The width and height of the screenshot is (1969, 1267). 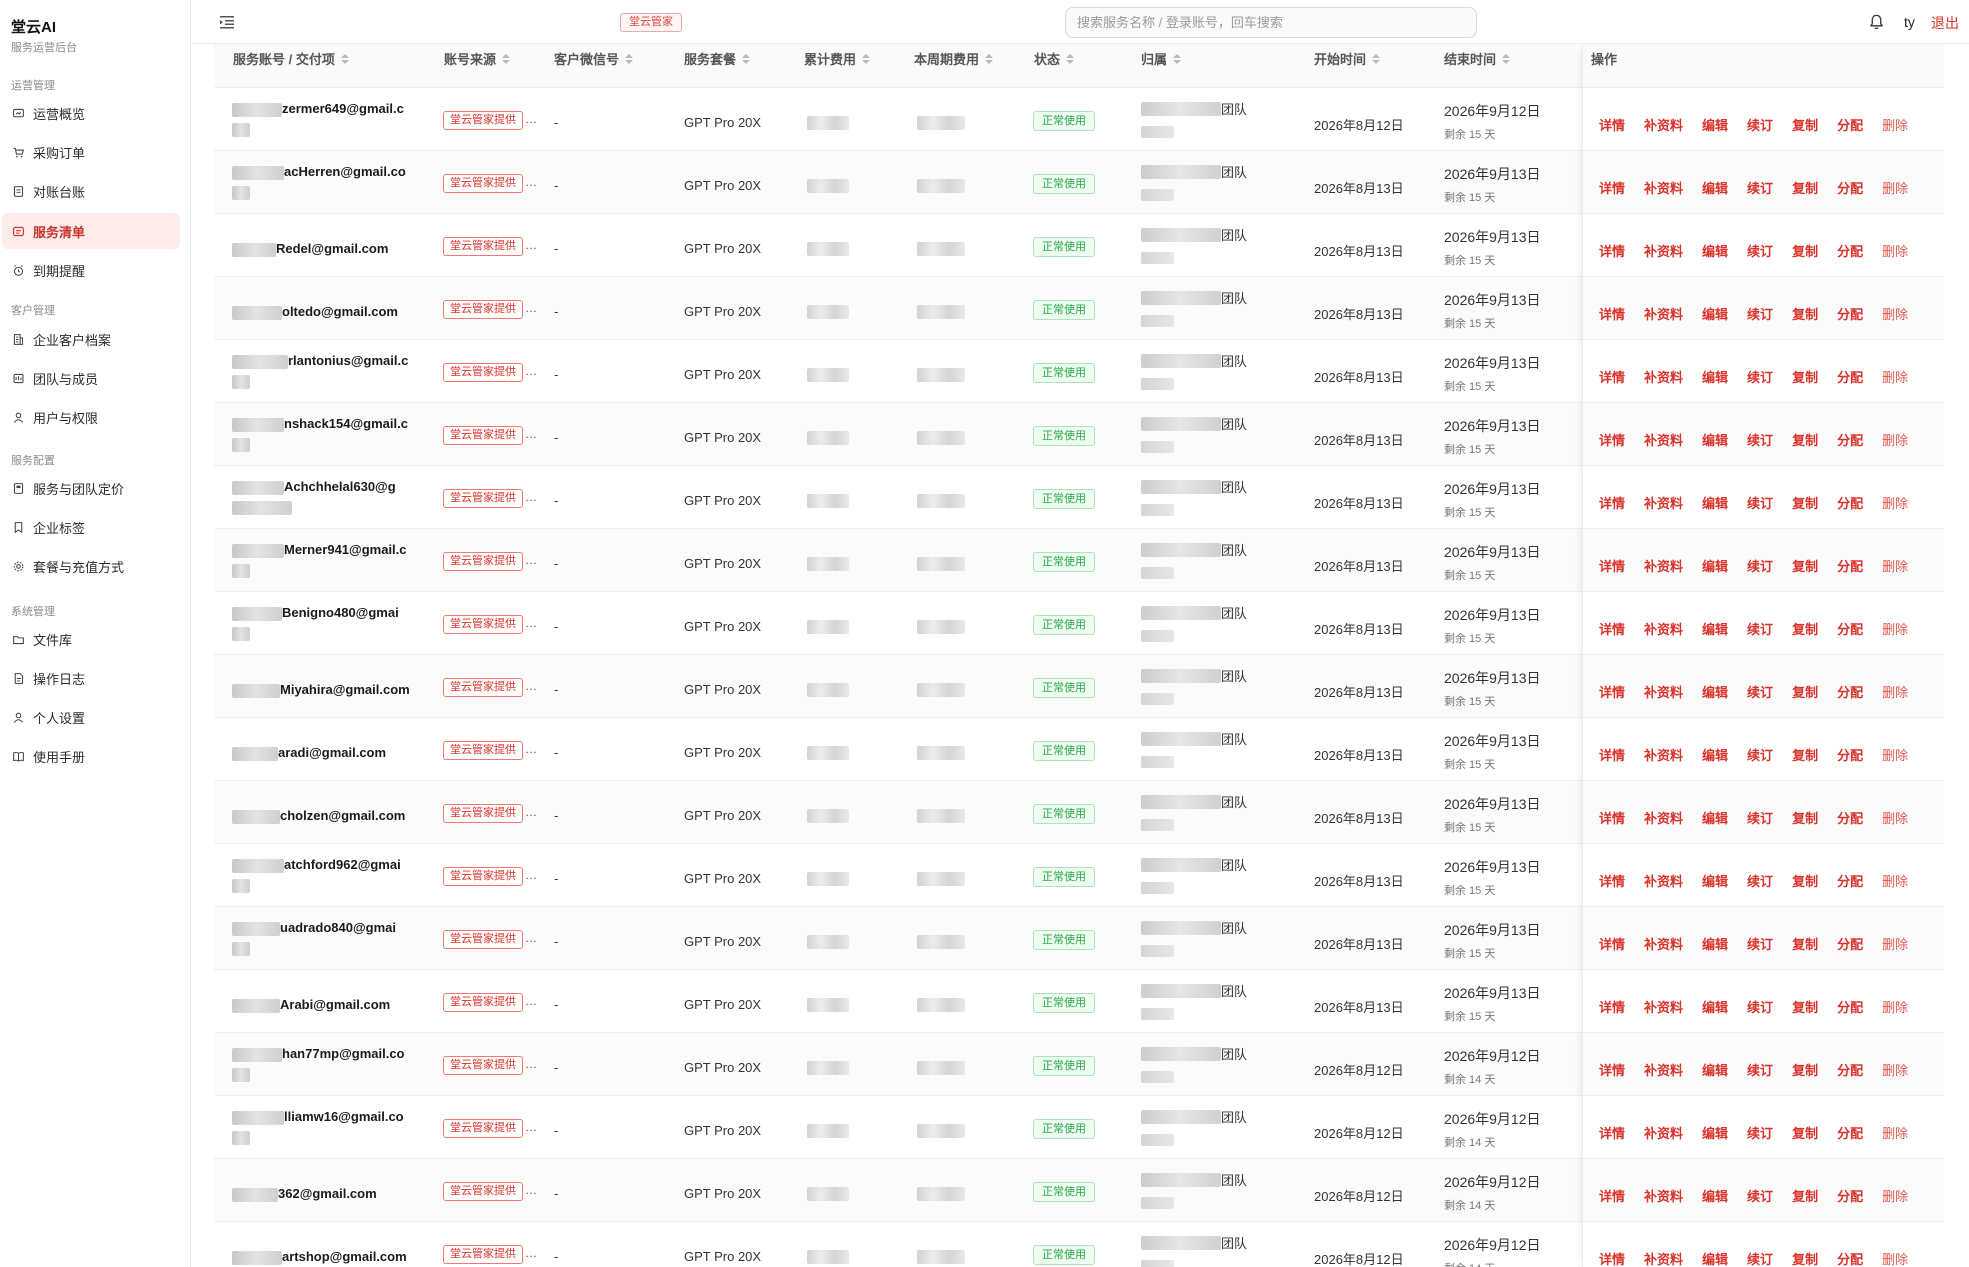 What do you see at coordinates (1054, 58) in the screenshot?
I see `column-header: 状态` at bounding box center [1054, 58].